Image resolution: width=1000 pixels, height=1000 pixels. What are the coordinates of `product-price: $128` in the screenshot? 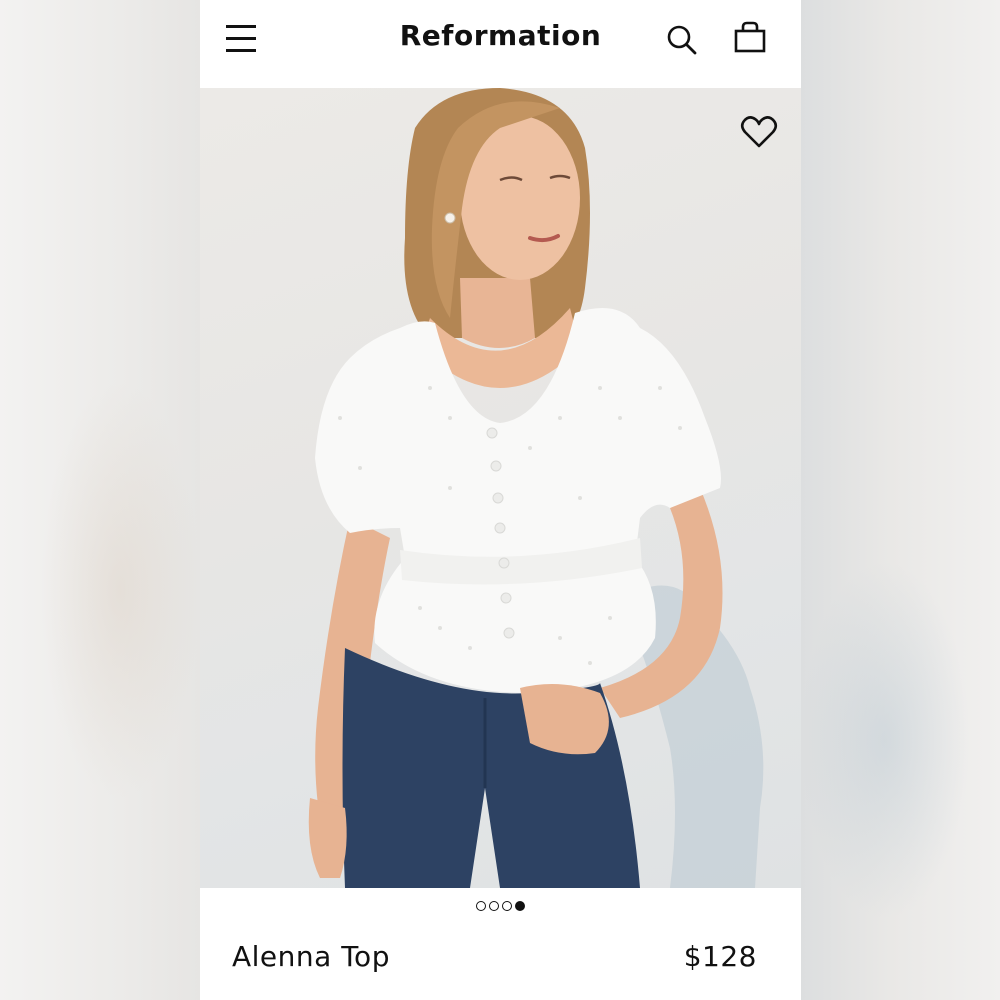 It's located at (720, 956).